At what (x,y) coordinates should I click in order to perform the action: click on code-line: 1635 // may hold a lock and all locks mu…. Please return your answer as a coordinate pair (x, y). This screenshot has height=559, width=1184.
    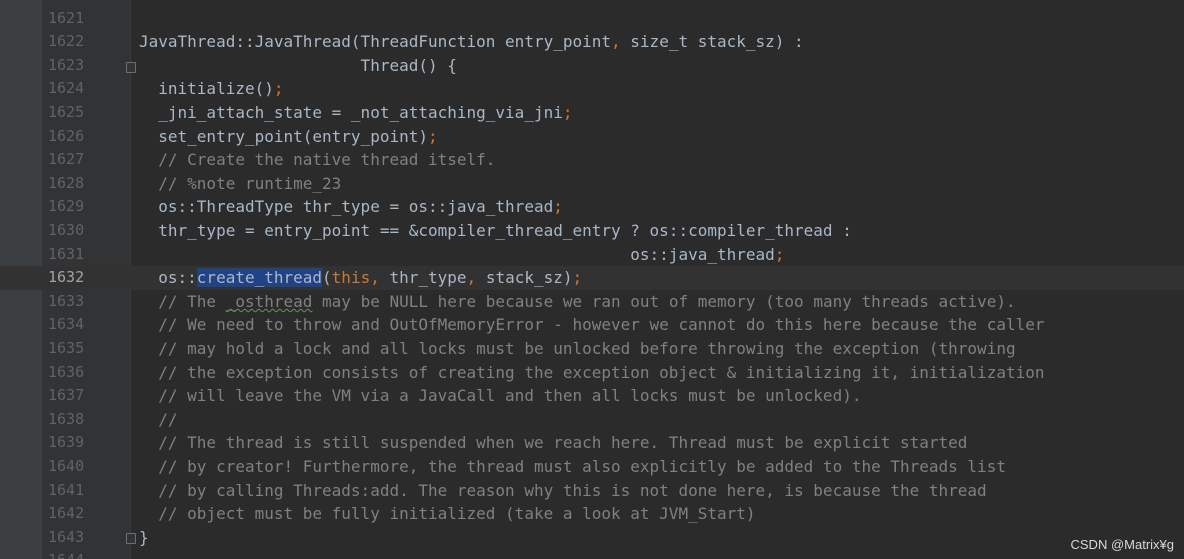
    Looking at the image, I should click on (592, 349).